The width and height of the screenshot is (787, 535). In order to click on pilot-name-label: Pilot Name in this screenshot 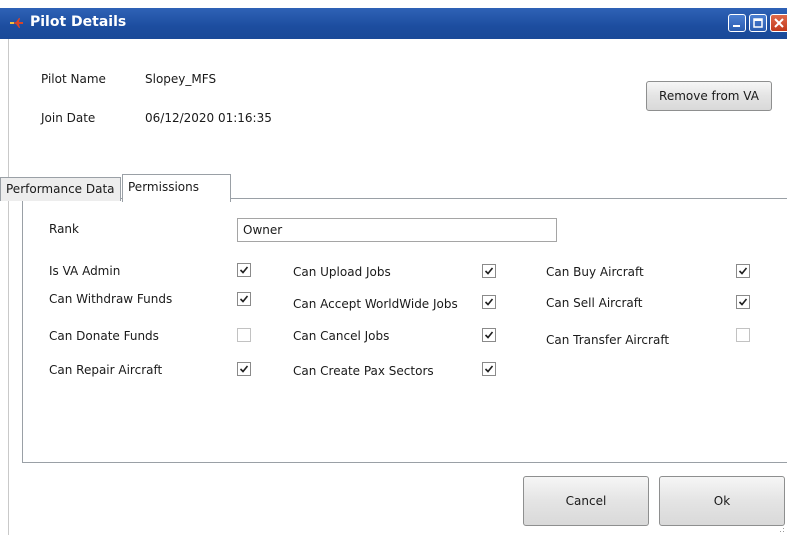, I will do `click(73, 79)`.